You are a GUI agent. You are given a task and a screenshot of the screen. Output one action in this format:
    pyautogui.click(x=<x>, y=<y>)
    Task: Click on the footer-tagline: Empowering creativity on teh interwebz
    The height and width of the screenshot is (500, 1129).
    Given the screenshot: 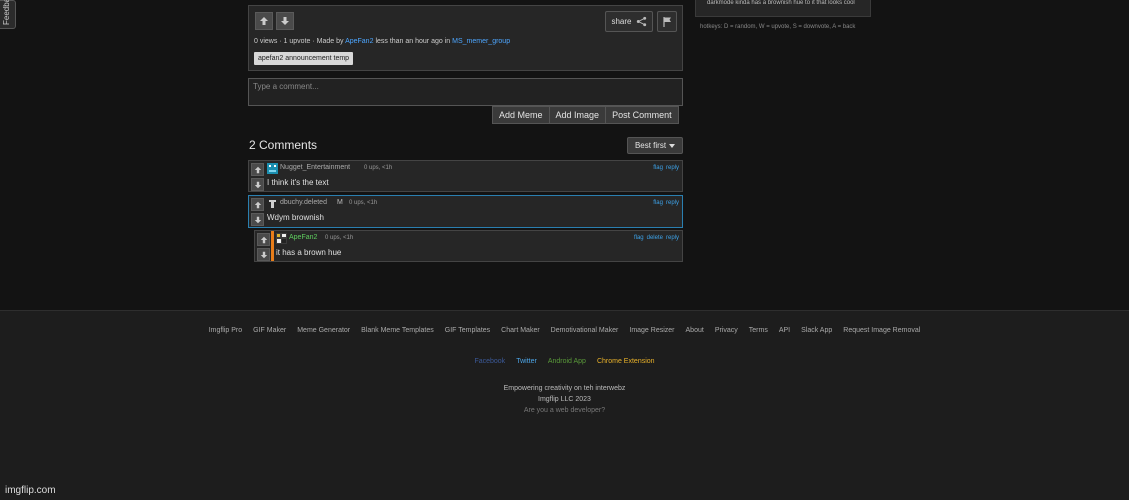 What is the action you would take?
    pyautogui.click(x=564, y=388)
    